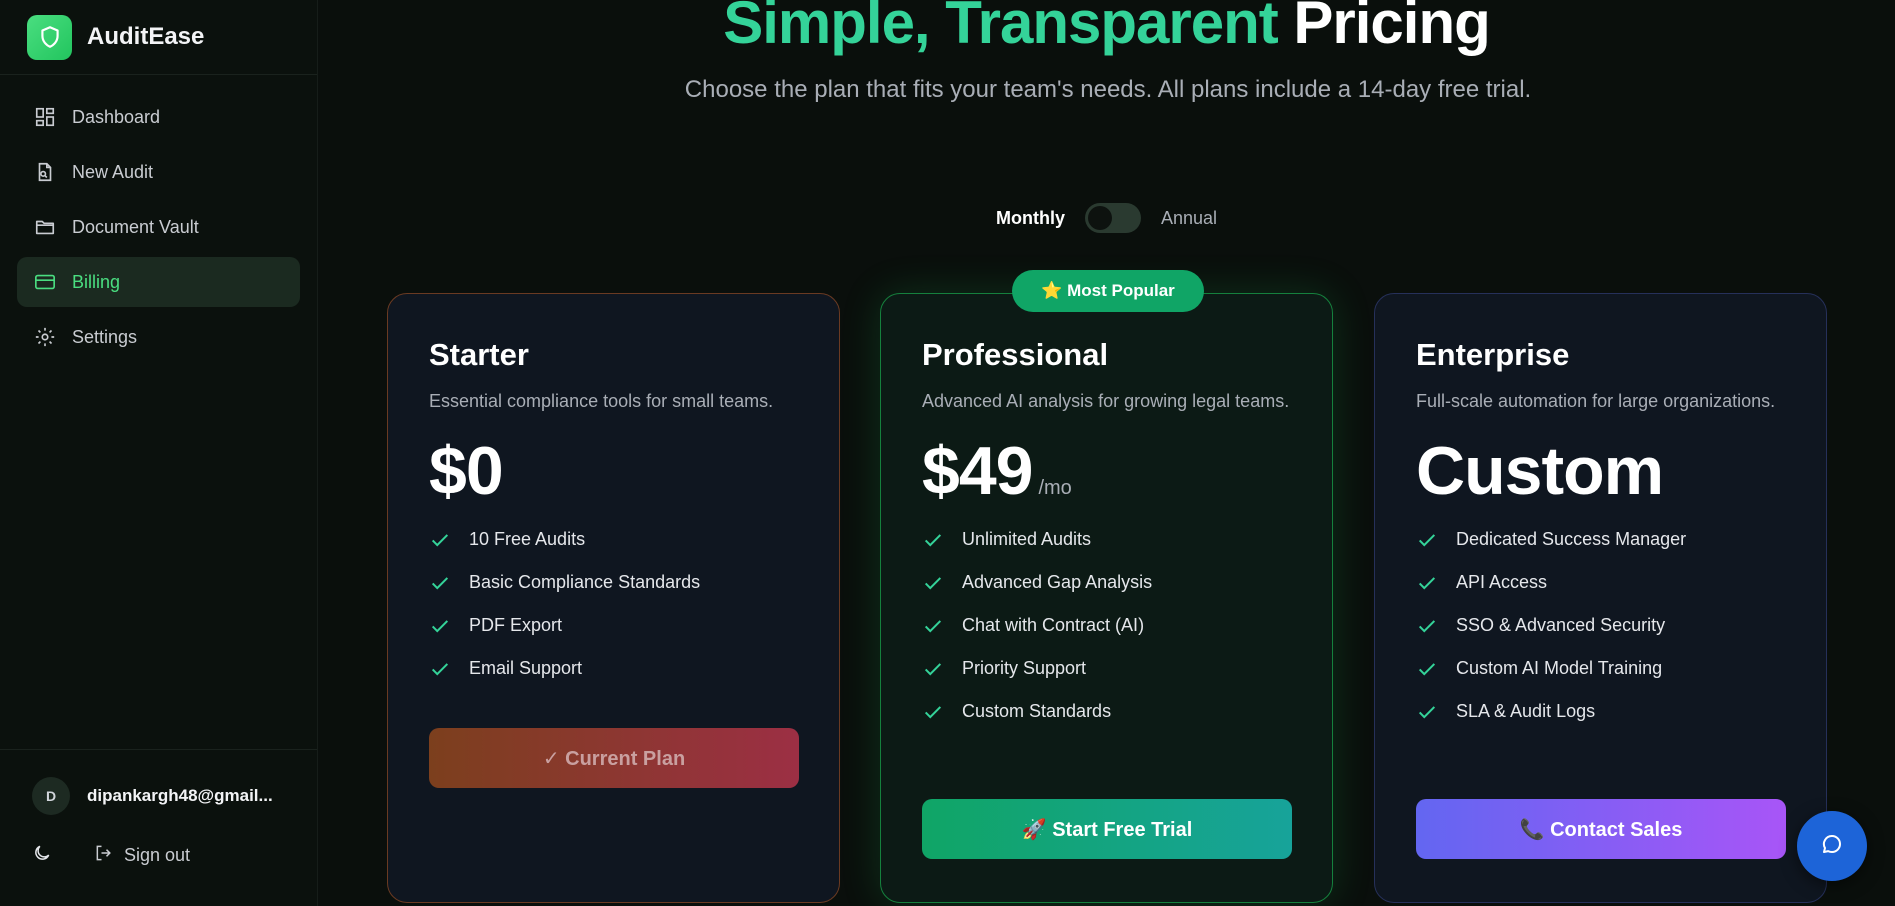 The height and width of the screenshot is (906, 1895). What do you see at coordinates (158, 172) in the screenshot?
I see `sidebar-item-new-audit: New Audit` at bounding box center [158, 172].